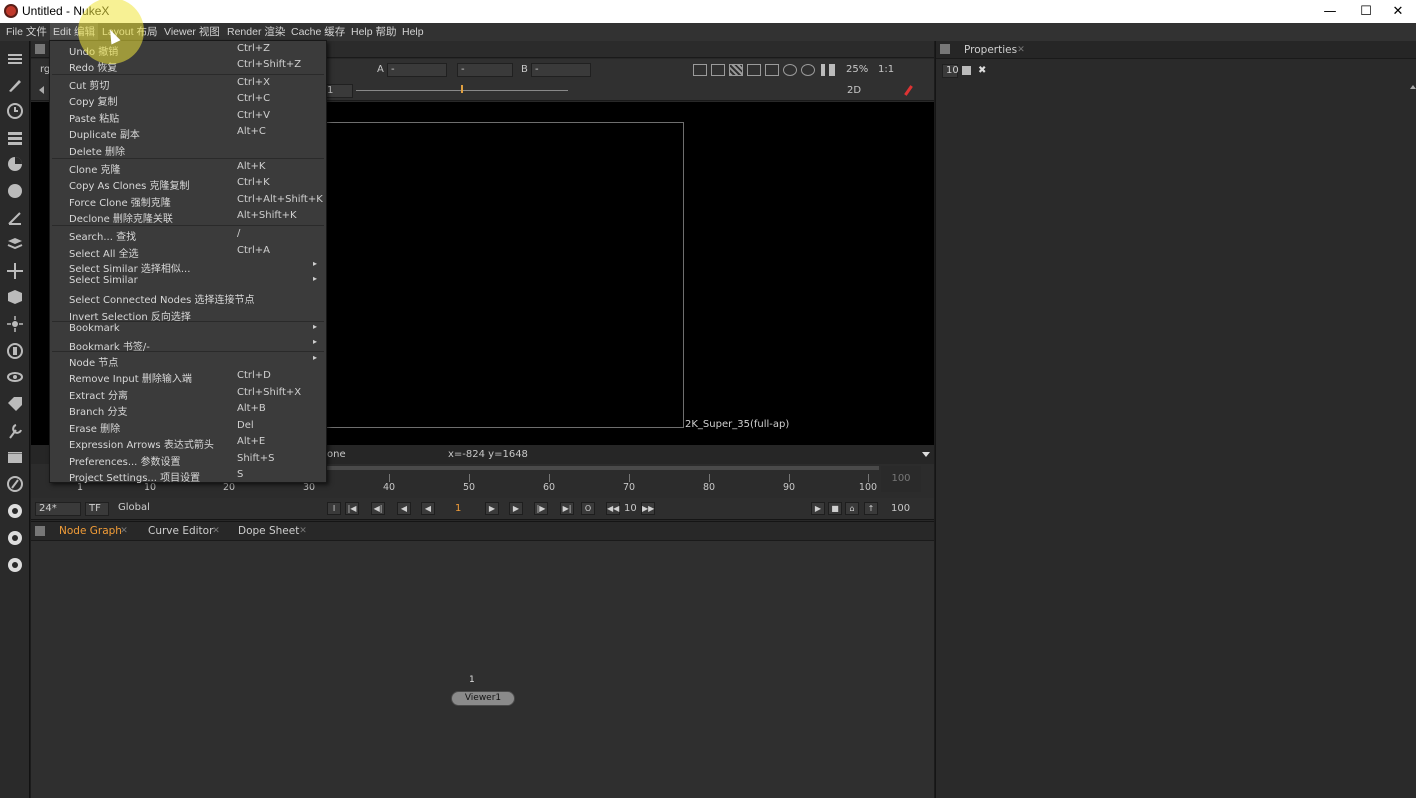  I want to click on menu-cache: Cache 缓存, so click(318, 32).